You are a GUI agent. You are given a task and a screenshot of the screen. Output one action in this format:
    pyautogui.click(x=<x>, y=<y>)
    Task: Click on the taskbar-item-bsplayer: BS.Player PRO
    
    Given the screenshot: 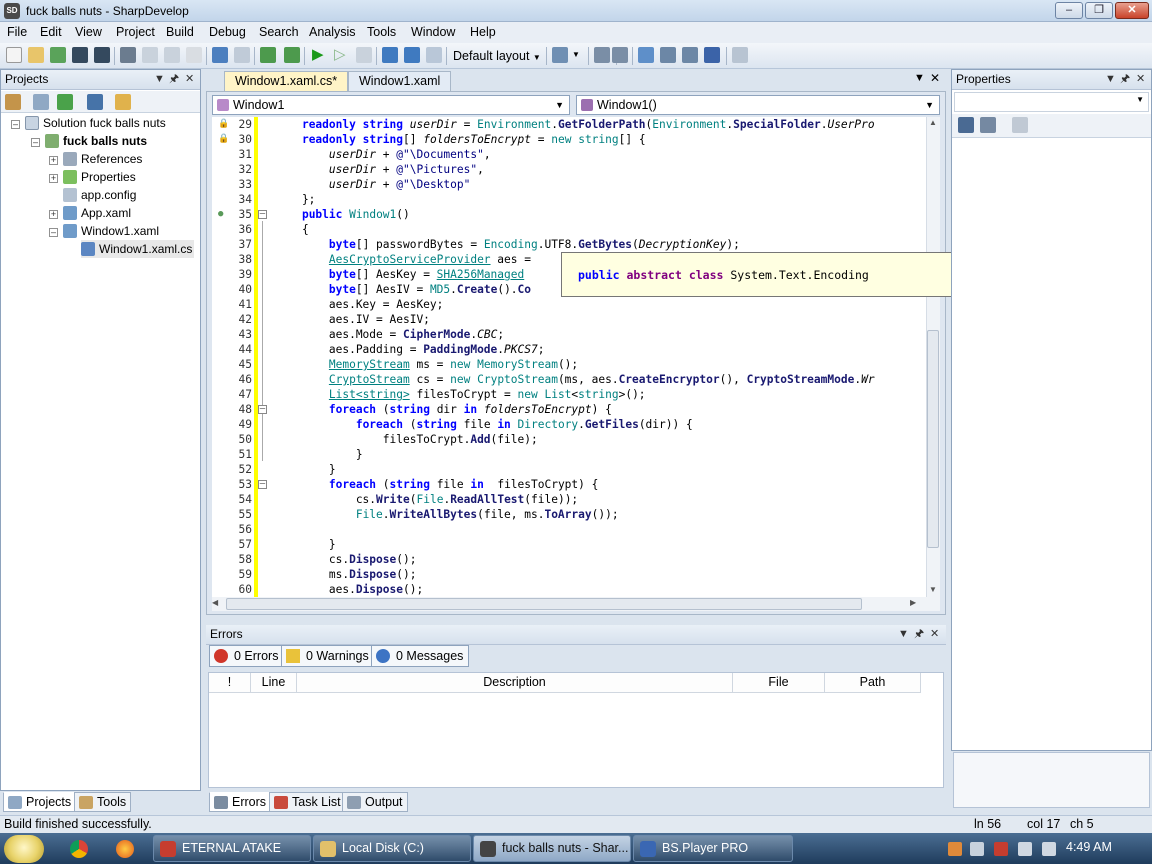 What is the action you would take?
    pyautogui.click(x=713, y=848)
    